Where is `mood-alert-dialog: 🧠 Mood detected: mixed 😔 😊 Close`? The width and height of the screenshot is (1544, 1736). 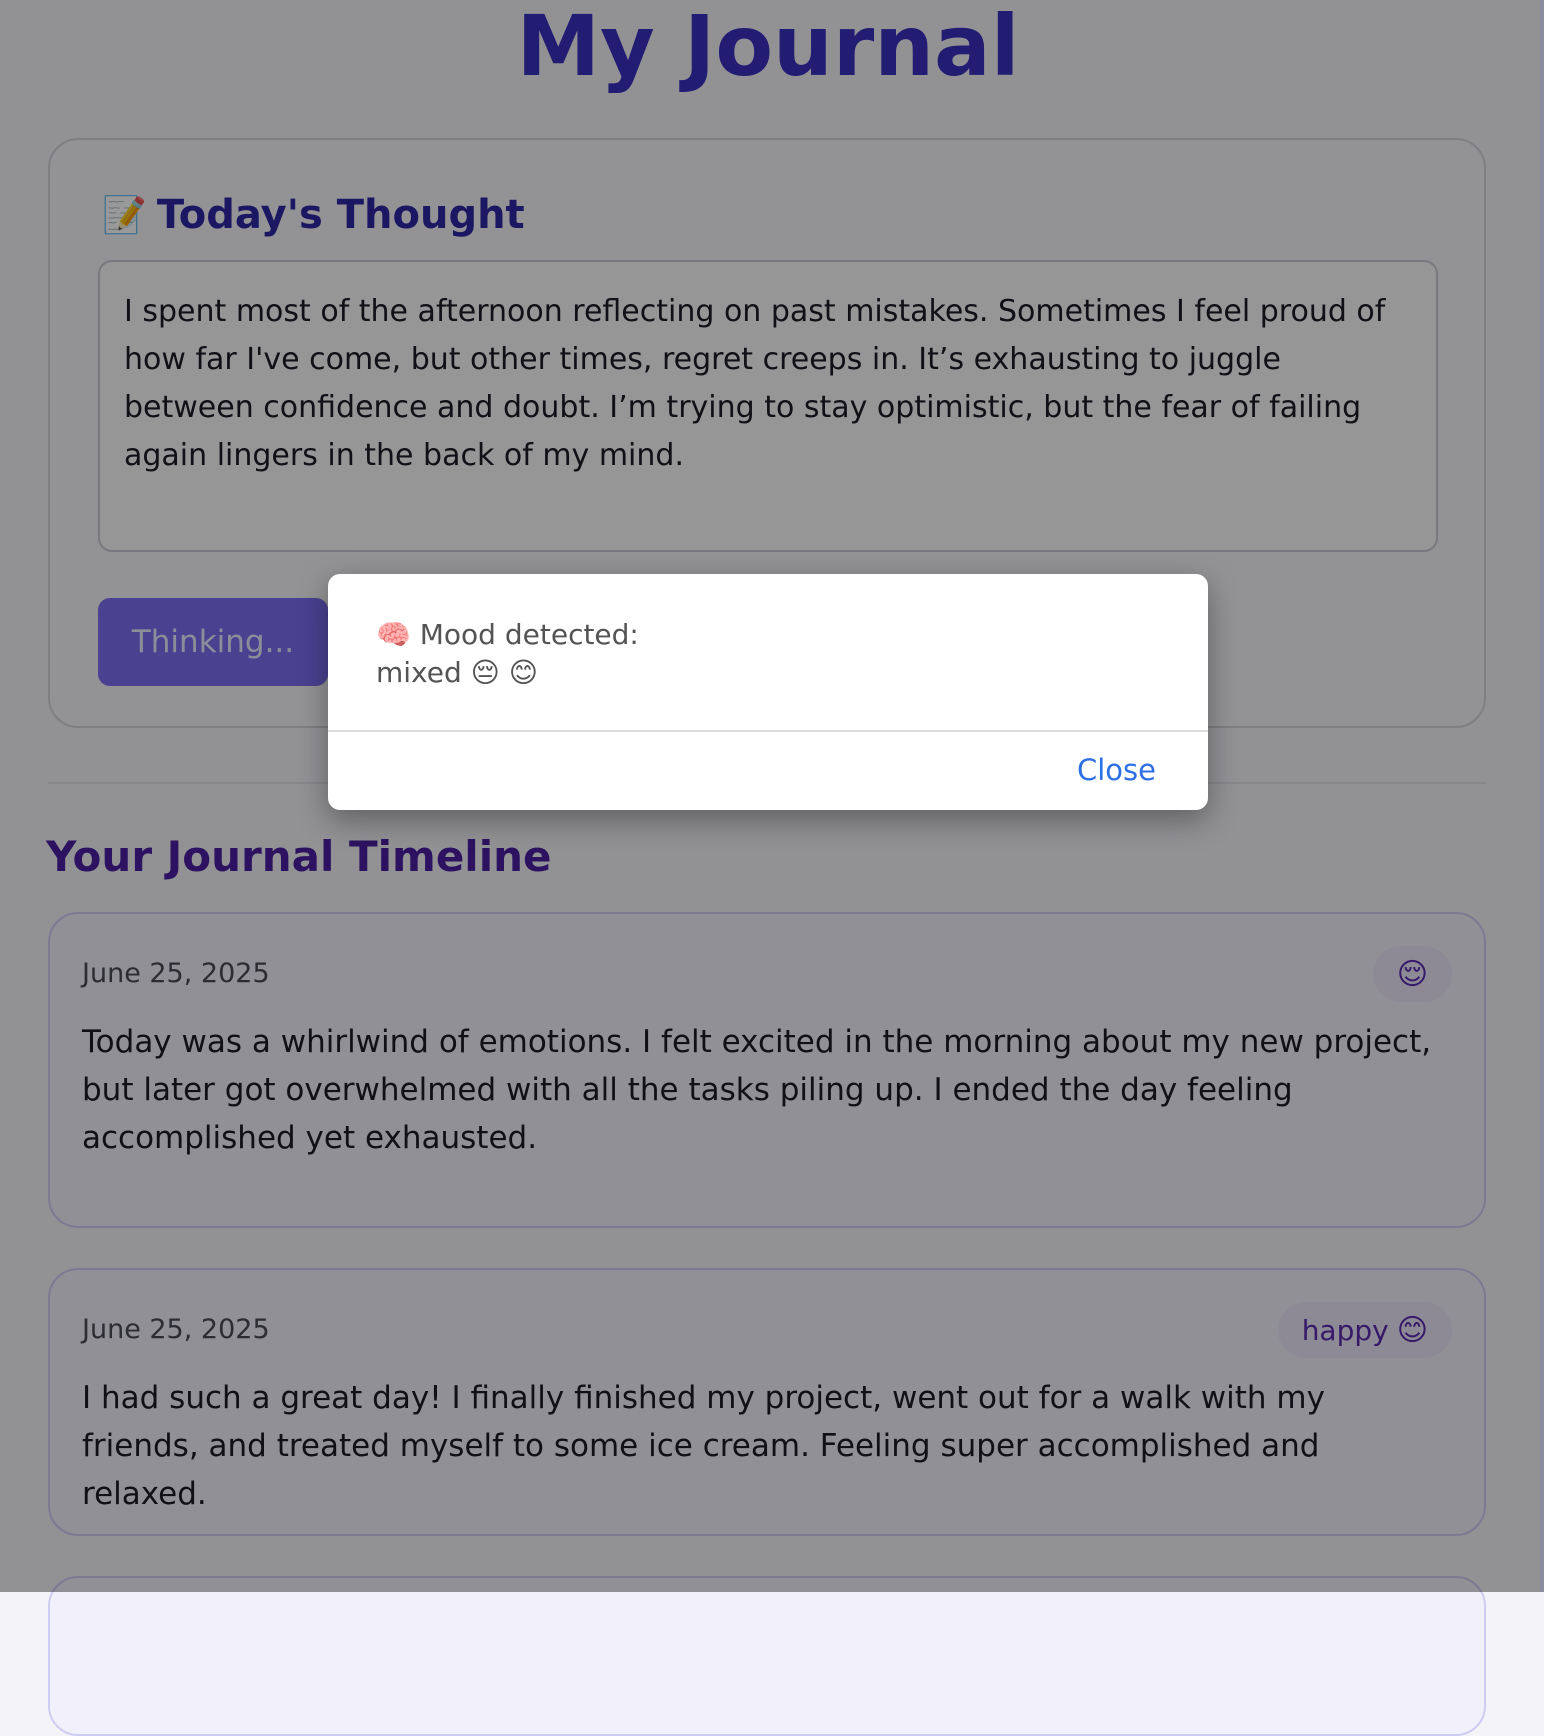
mood-alert-dialog: 🧠 Mood detected: mixed 😔 😊 Close is located at coordinates (768, 692).